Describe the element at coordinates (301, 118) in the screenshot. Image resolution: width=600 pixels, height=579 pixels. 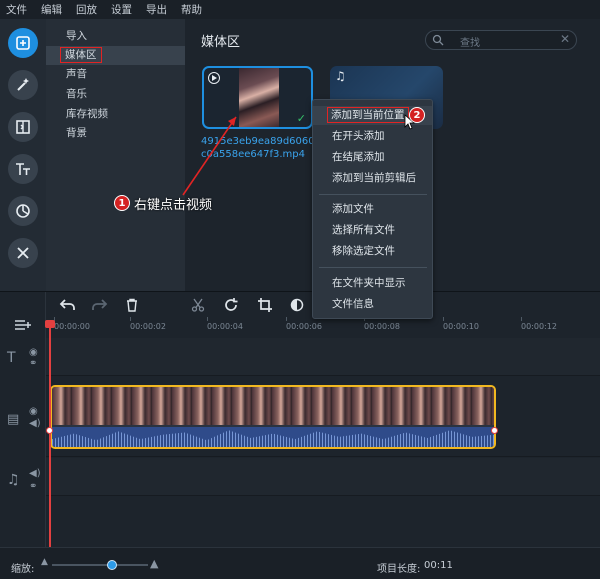
I see `checkmark-icon: ✓` at that location.